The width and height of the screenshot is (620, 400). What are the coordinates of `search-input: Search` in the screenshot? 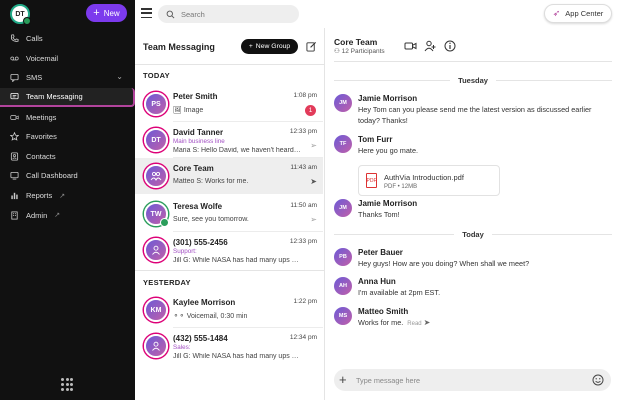 It's located at (228, 14).